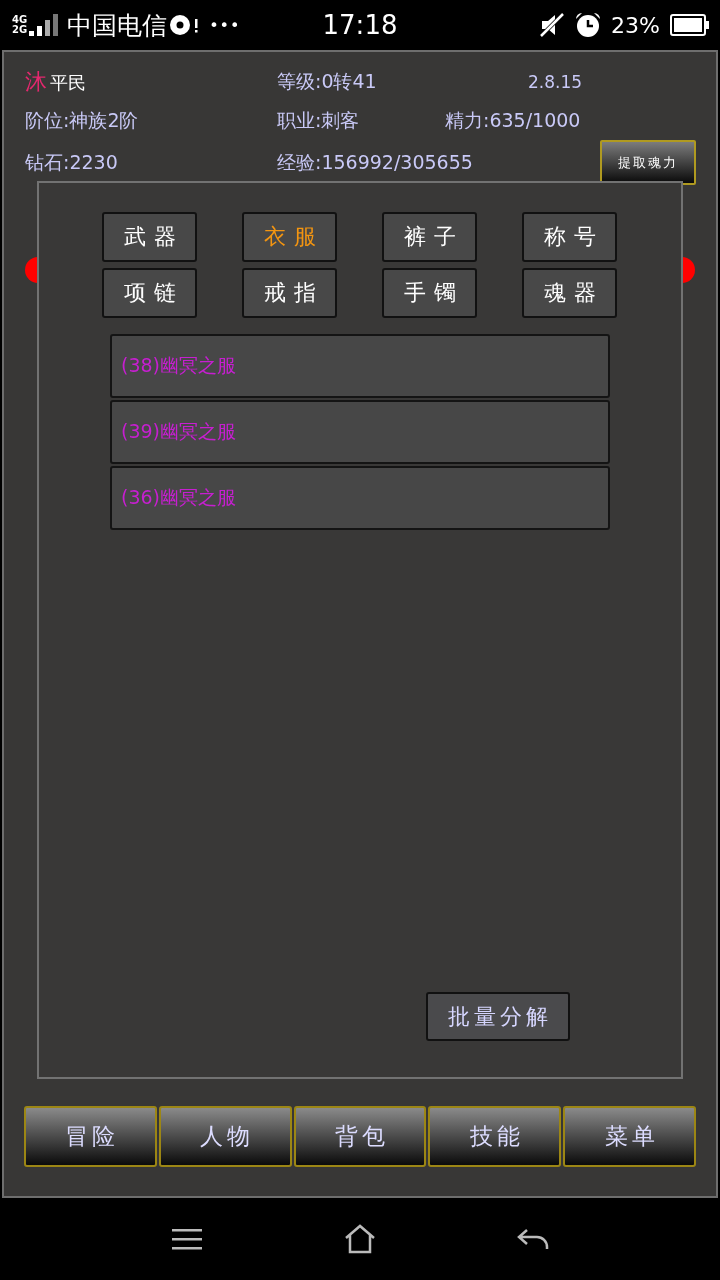  I want to click on home-button, so click(360, 1239).